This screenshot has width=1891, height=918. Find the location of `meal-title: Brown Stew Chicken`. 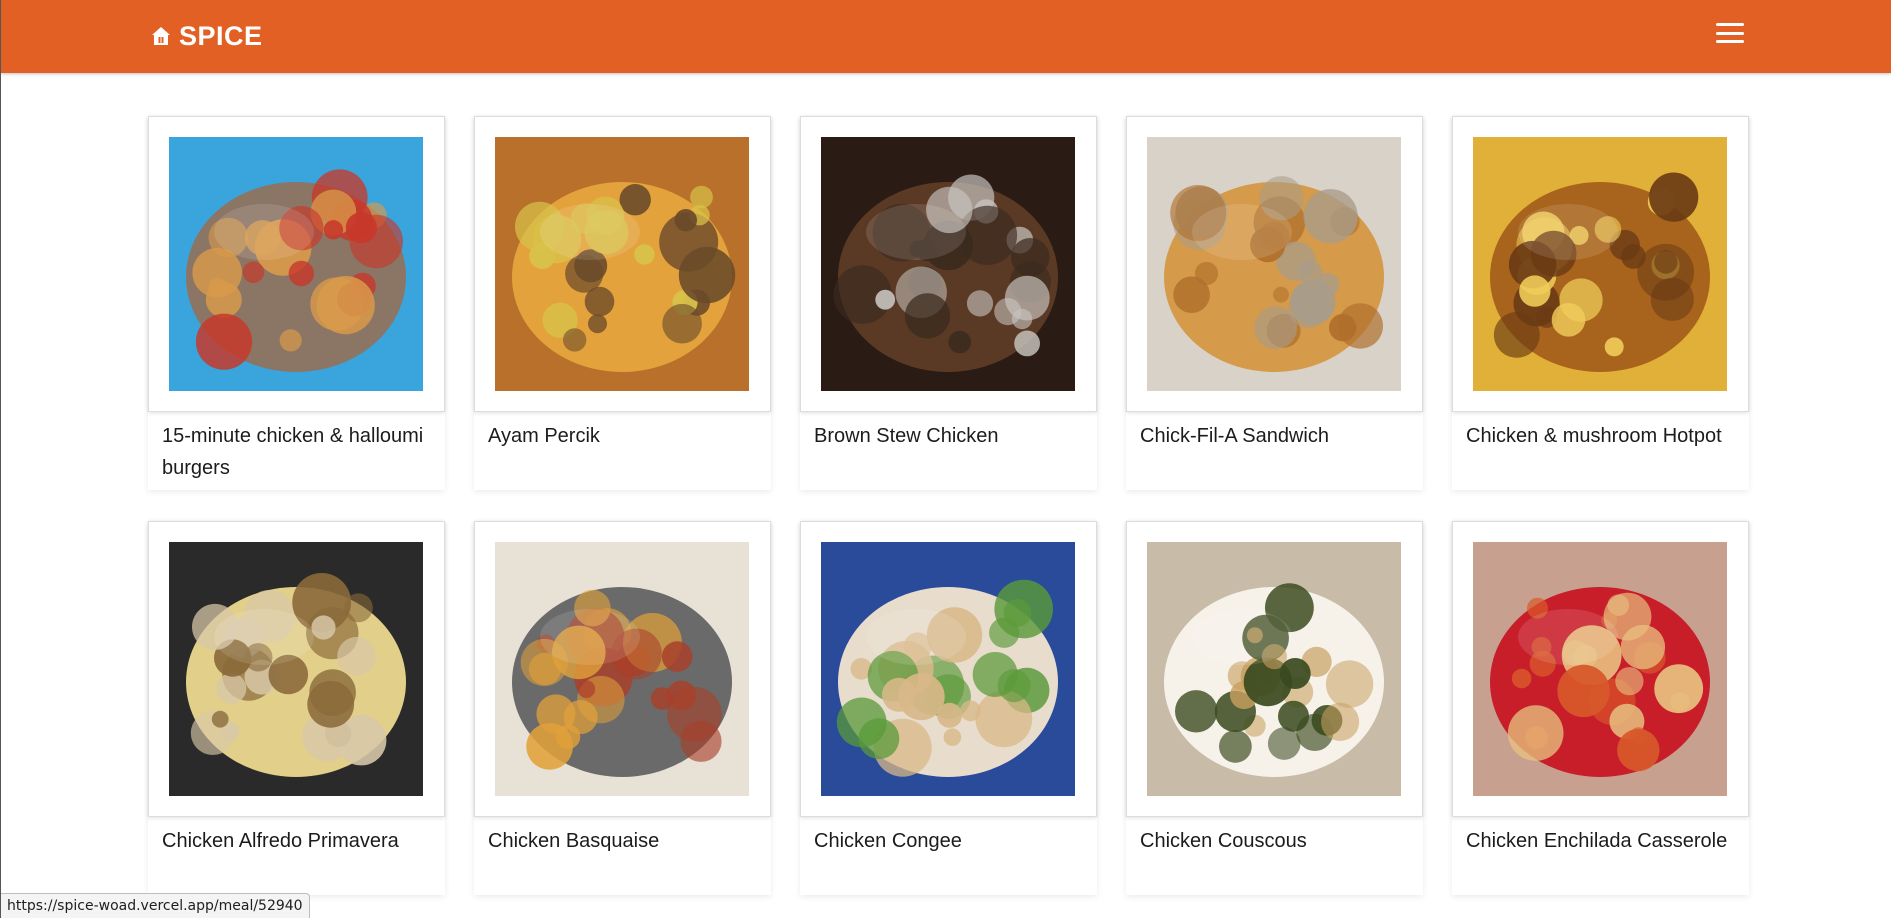

meal-title: Brown Stew Chicken is located at coordinates (906, 436).